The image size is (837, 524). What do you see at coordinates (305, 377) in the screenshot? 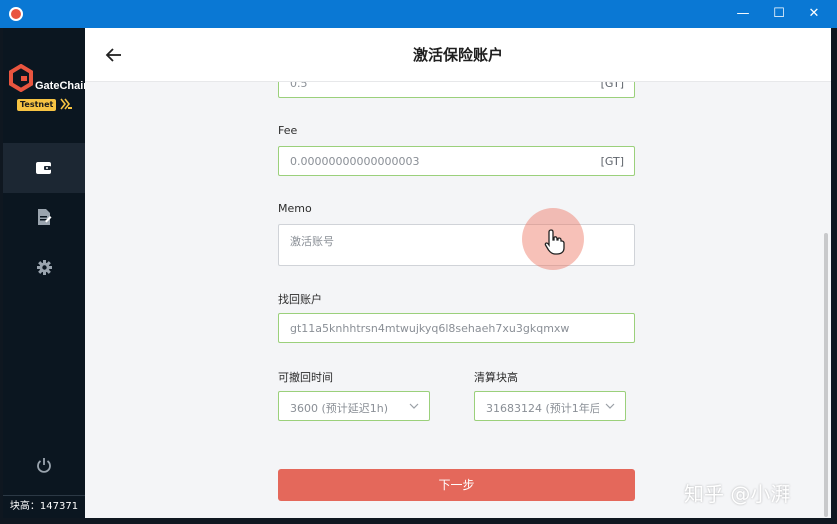
I see `revocation-time-label: 可撤回时间` at bounding box center [305, 377].